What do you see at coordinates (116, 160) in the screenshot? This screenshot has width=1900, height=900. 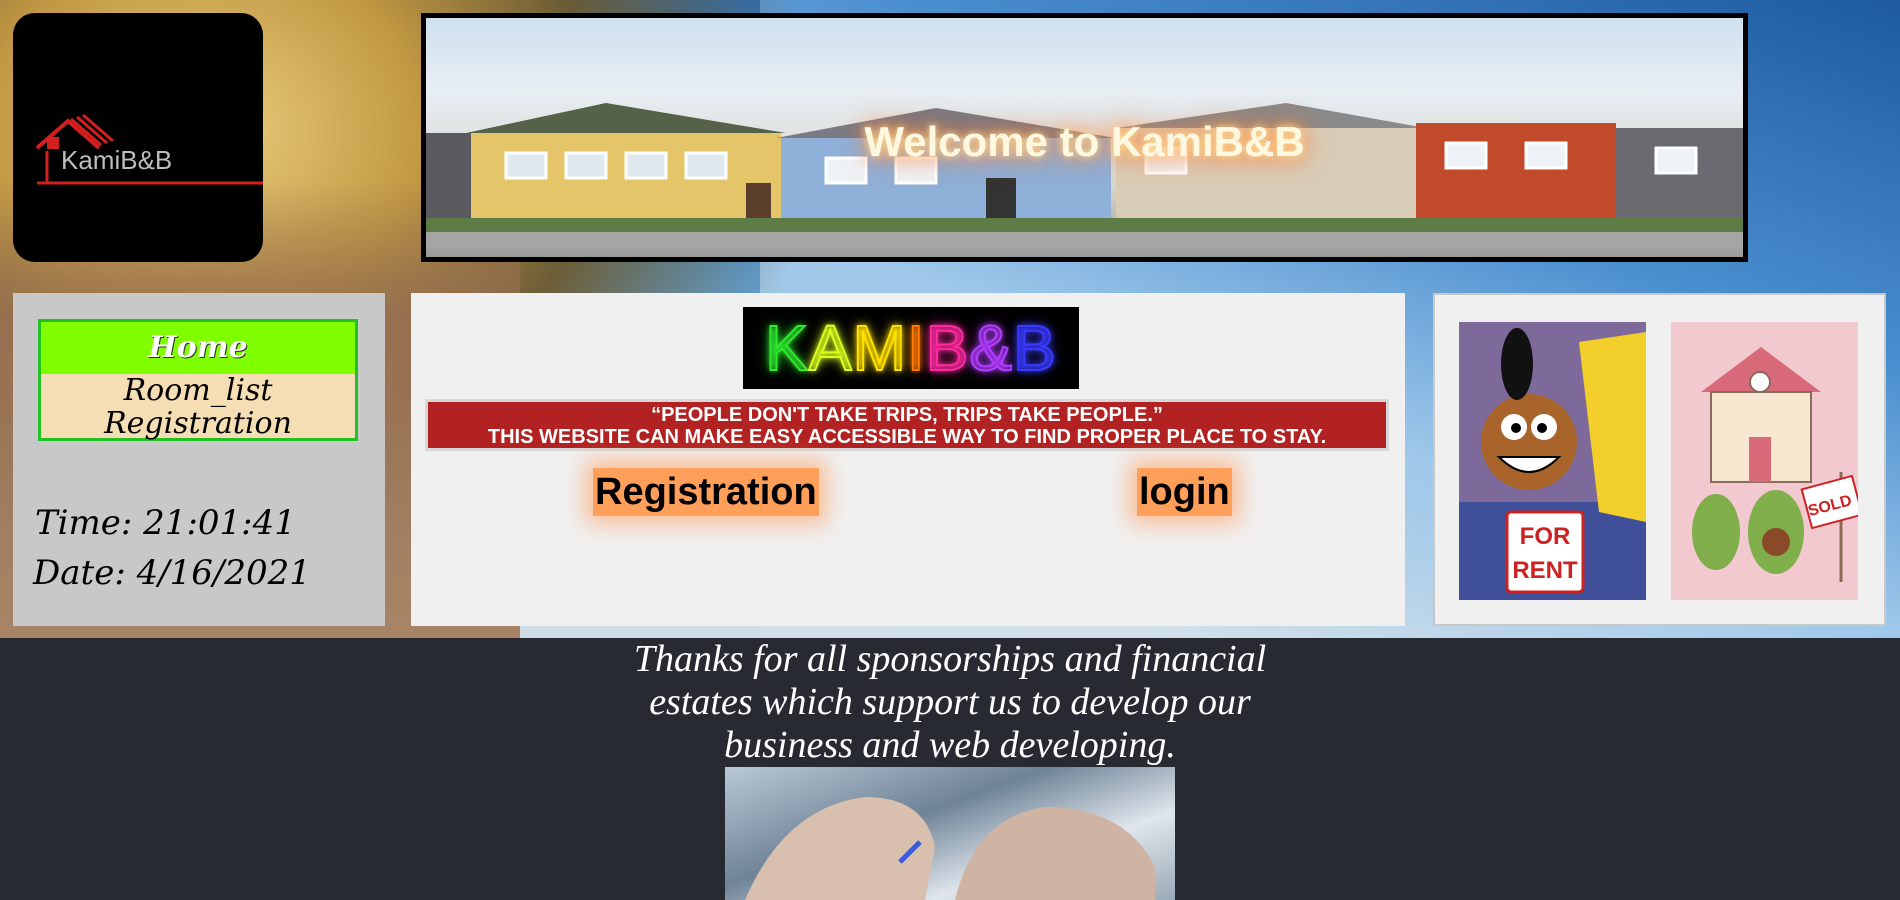 I see `logo-text: KamiB&B` at bounding box center [116, 160].